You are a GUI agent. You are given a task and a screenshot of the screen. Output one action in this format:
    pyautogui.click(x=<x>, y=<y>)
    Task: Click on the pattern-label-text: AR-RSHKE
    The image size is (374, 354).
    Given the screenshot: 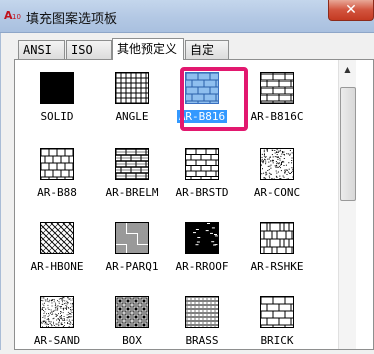 What is the action you would take?
    pyautogui.click(x=277, y=266)
    